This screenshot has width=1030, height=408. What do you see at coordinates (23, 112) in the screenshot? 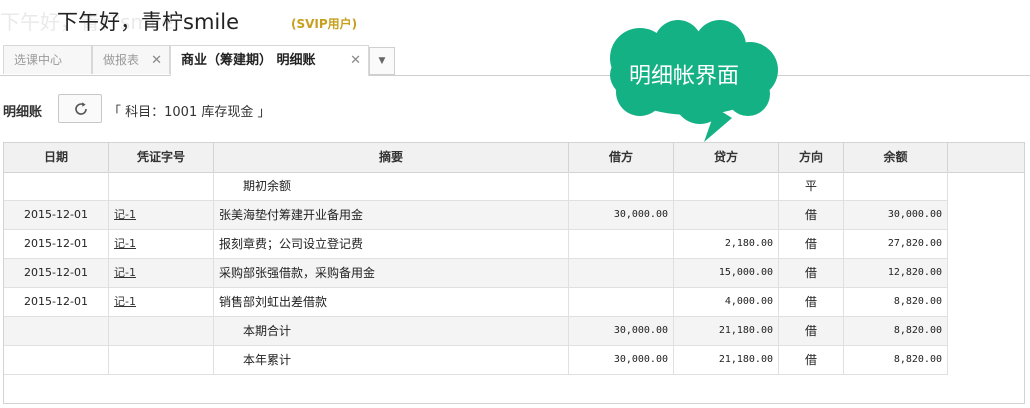
I see `page-title: 明细账` at bounding box center [23, 112].